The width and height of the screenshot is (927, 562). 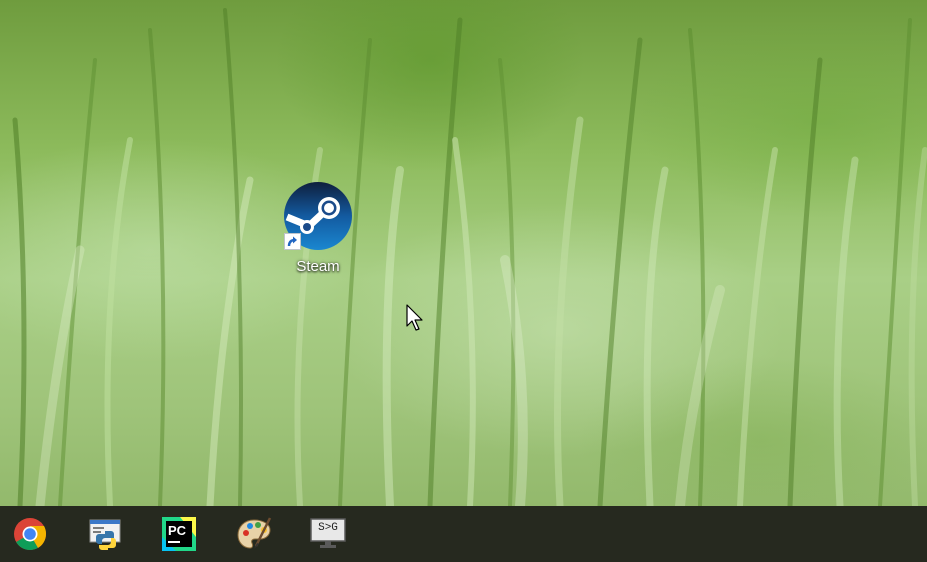 I want to click on taskbar-python-button, so click(x=105, y=534).